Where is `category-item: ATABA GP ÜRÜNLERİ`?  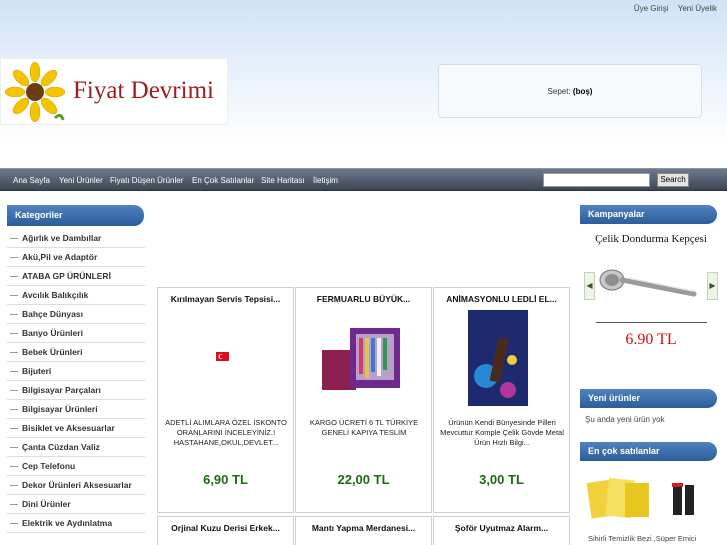 category-item: ATABA GP ÜRÜNLERİ is located at coordinates (76, 276).